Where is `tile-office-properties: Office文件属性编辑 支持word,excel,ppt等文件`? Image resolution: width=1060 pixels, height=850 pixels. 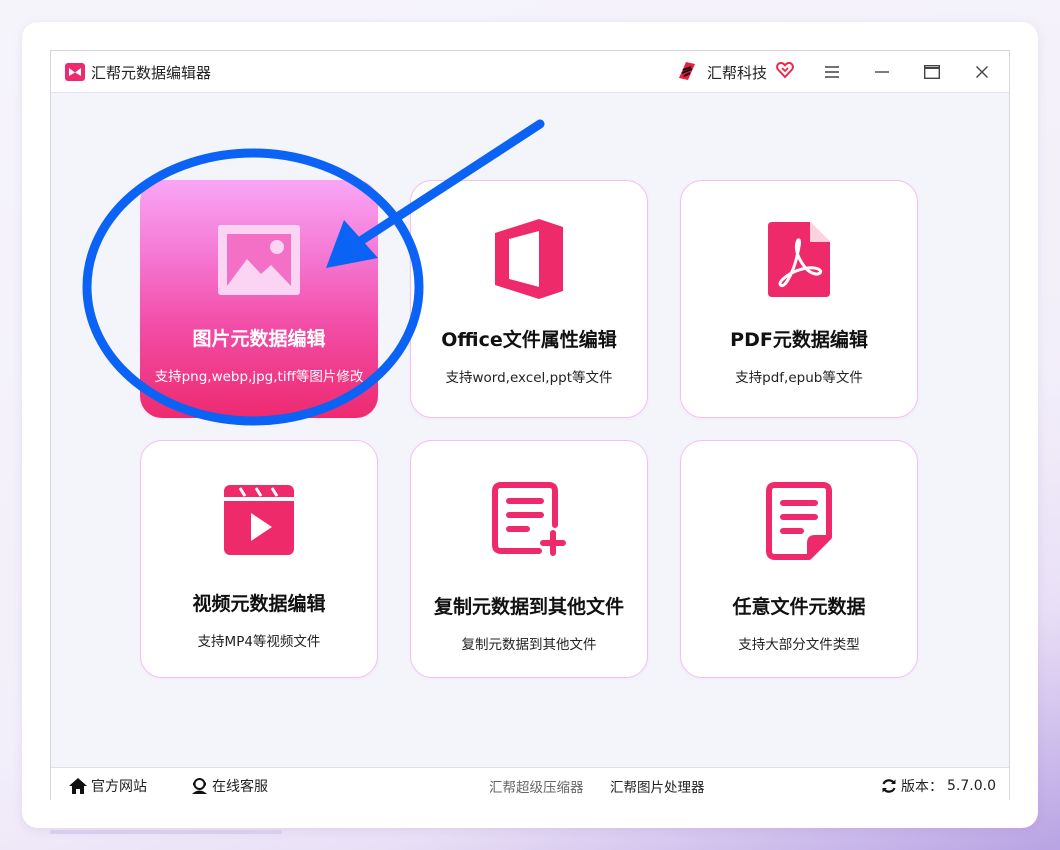
tile-office-properties: Office文件属性编辑 支持word,excel,ppt等文件 is located at coordinates (529, 299).